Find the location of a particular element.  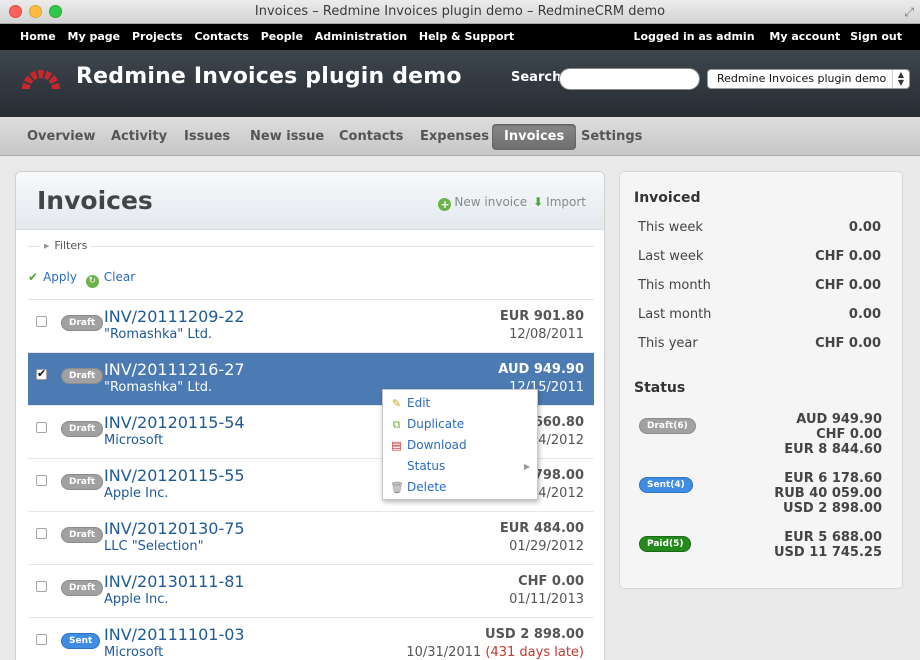

clear-link: Clear is located at coordinates (119, 277).